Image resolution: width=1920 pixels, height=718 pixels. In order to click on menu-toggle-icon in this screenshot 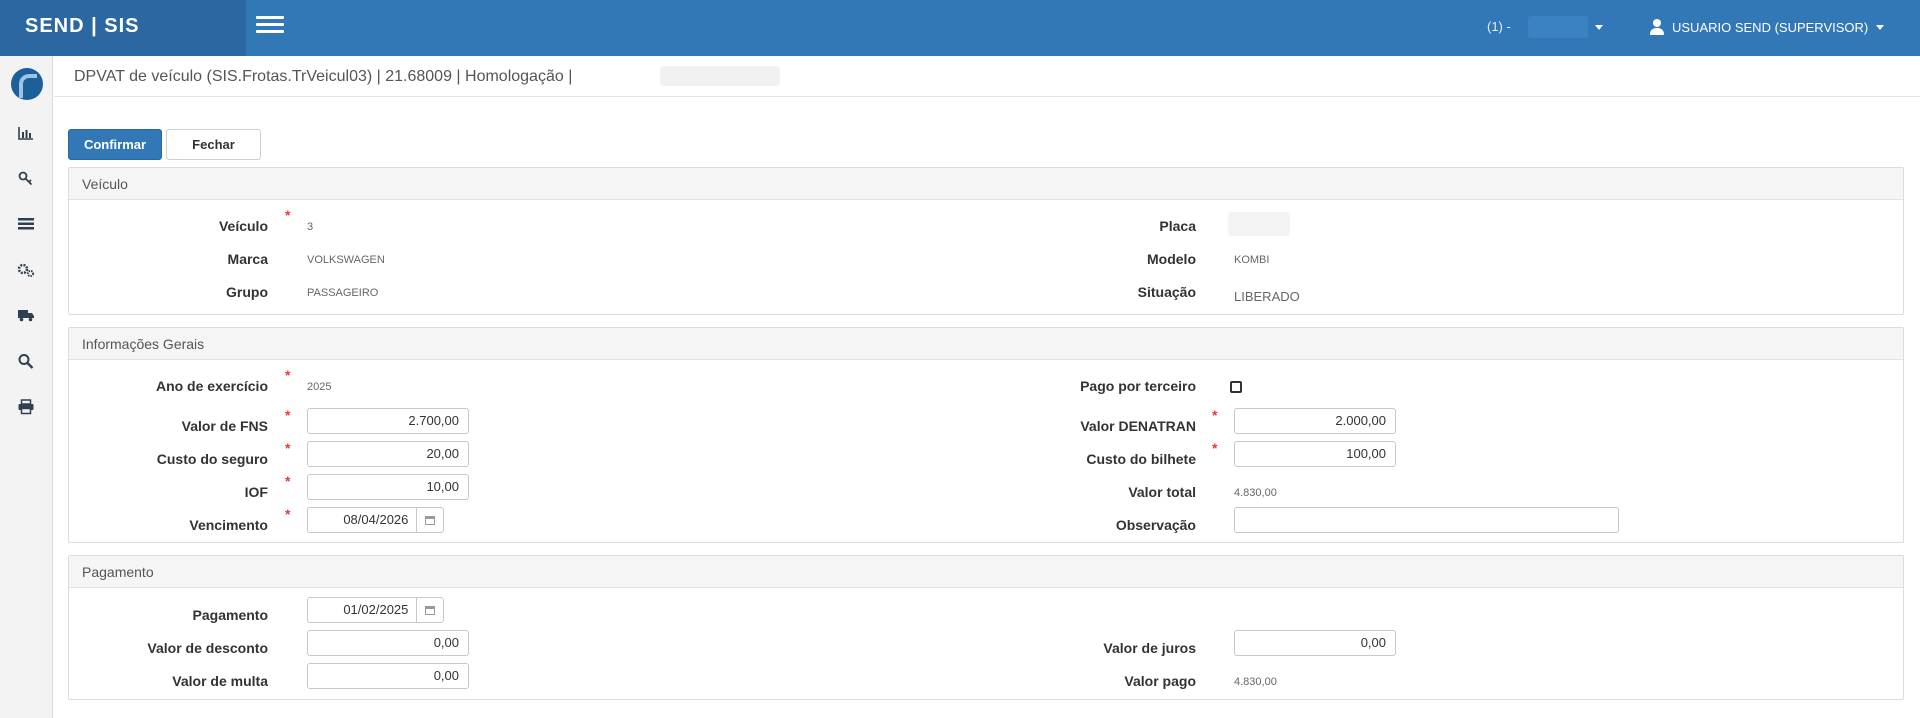, I will do `click(270, 26)`.